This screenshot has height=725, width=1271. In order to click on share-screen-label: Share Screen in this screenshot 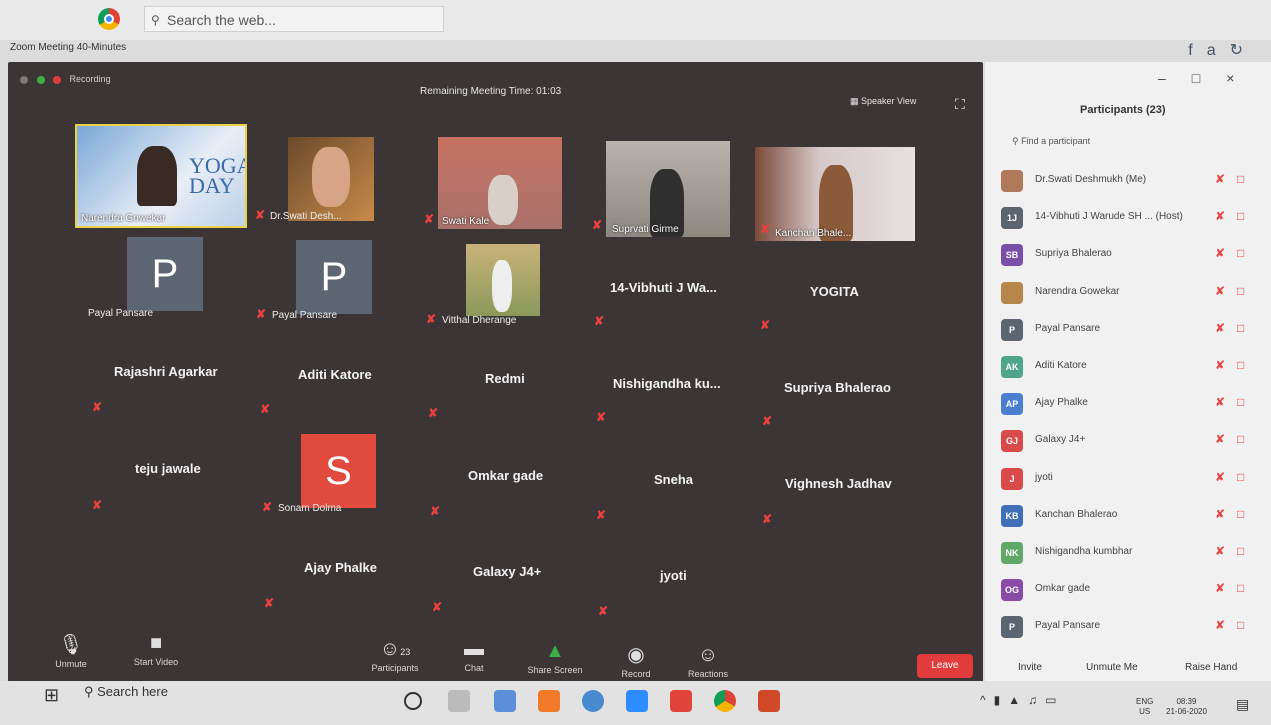, I will do `click(555, 670)`.